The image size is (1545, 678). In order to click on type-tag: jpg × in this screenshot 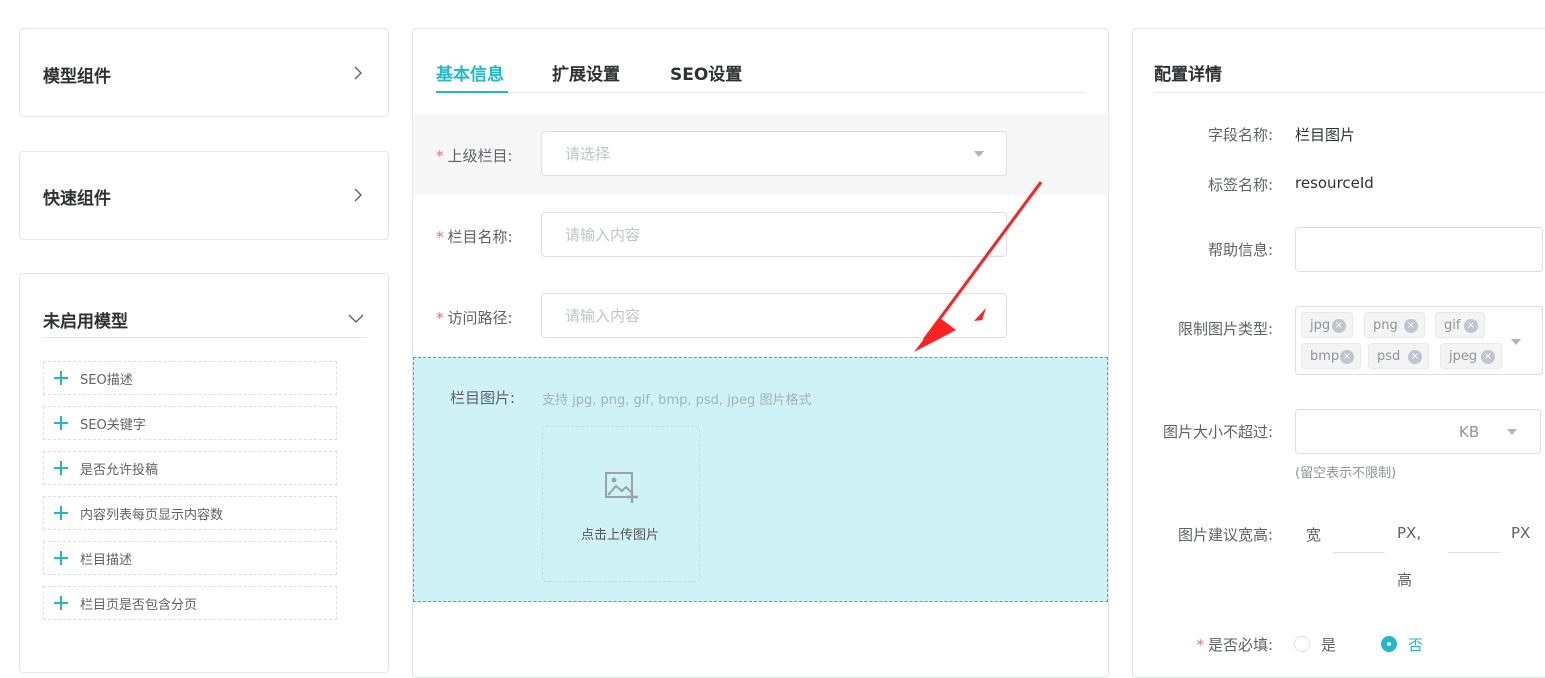, I will do `click(1327, 325)`.